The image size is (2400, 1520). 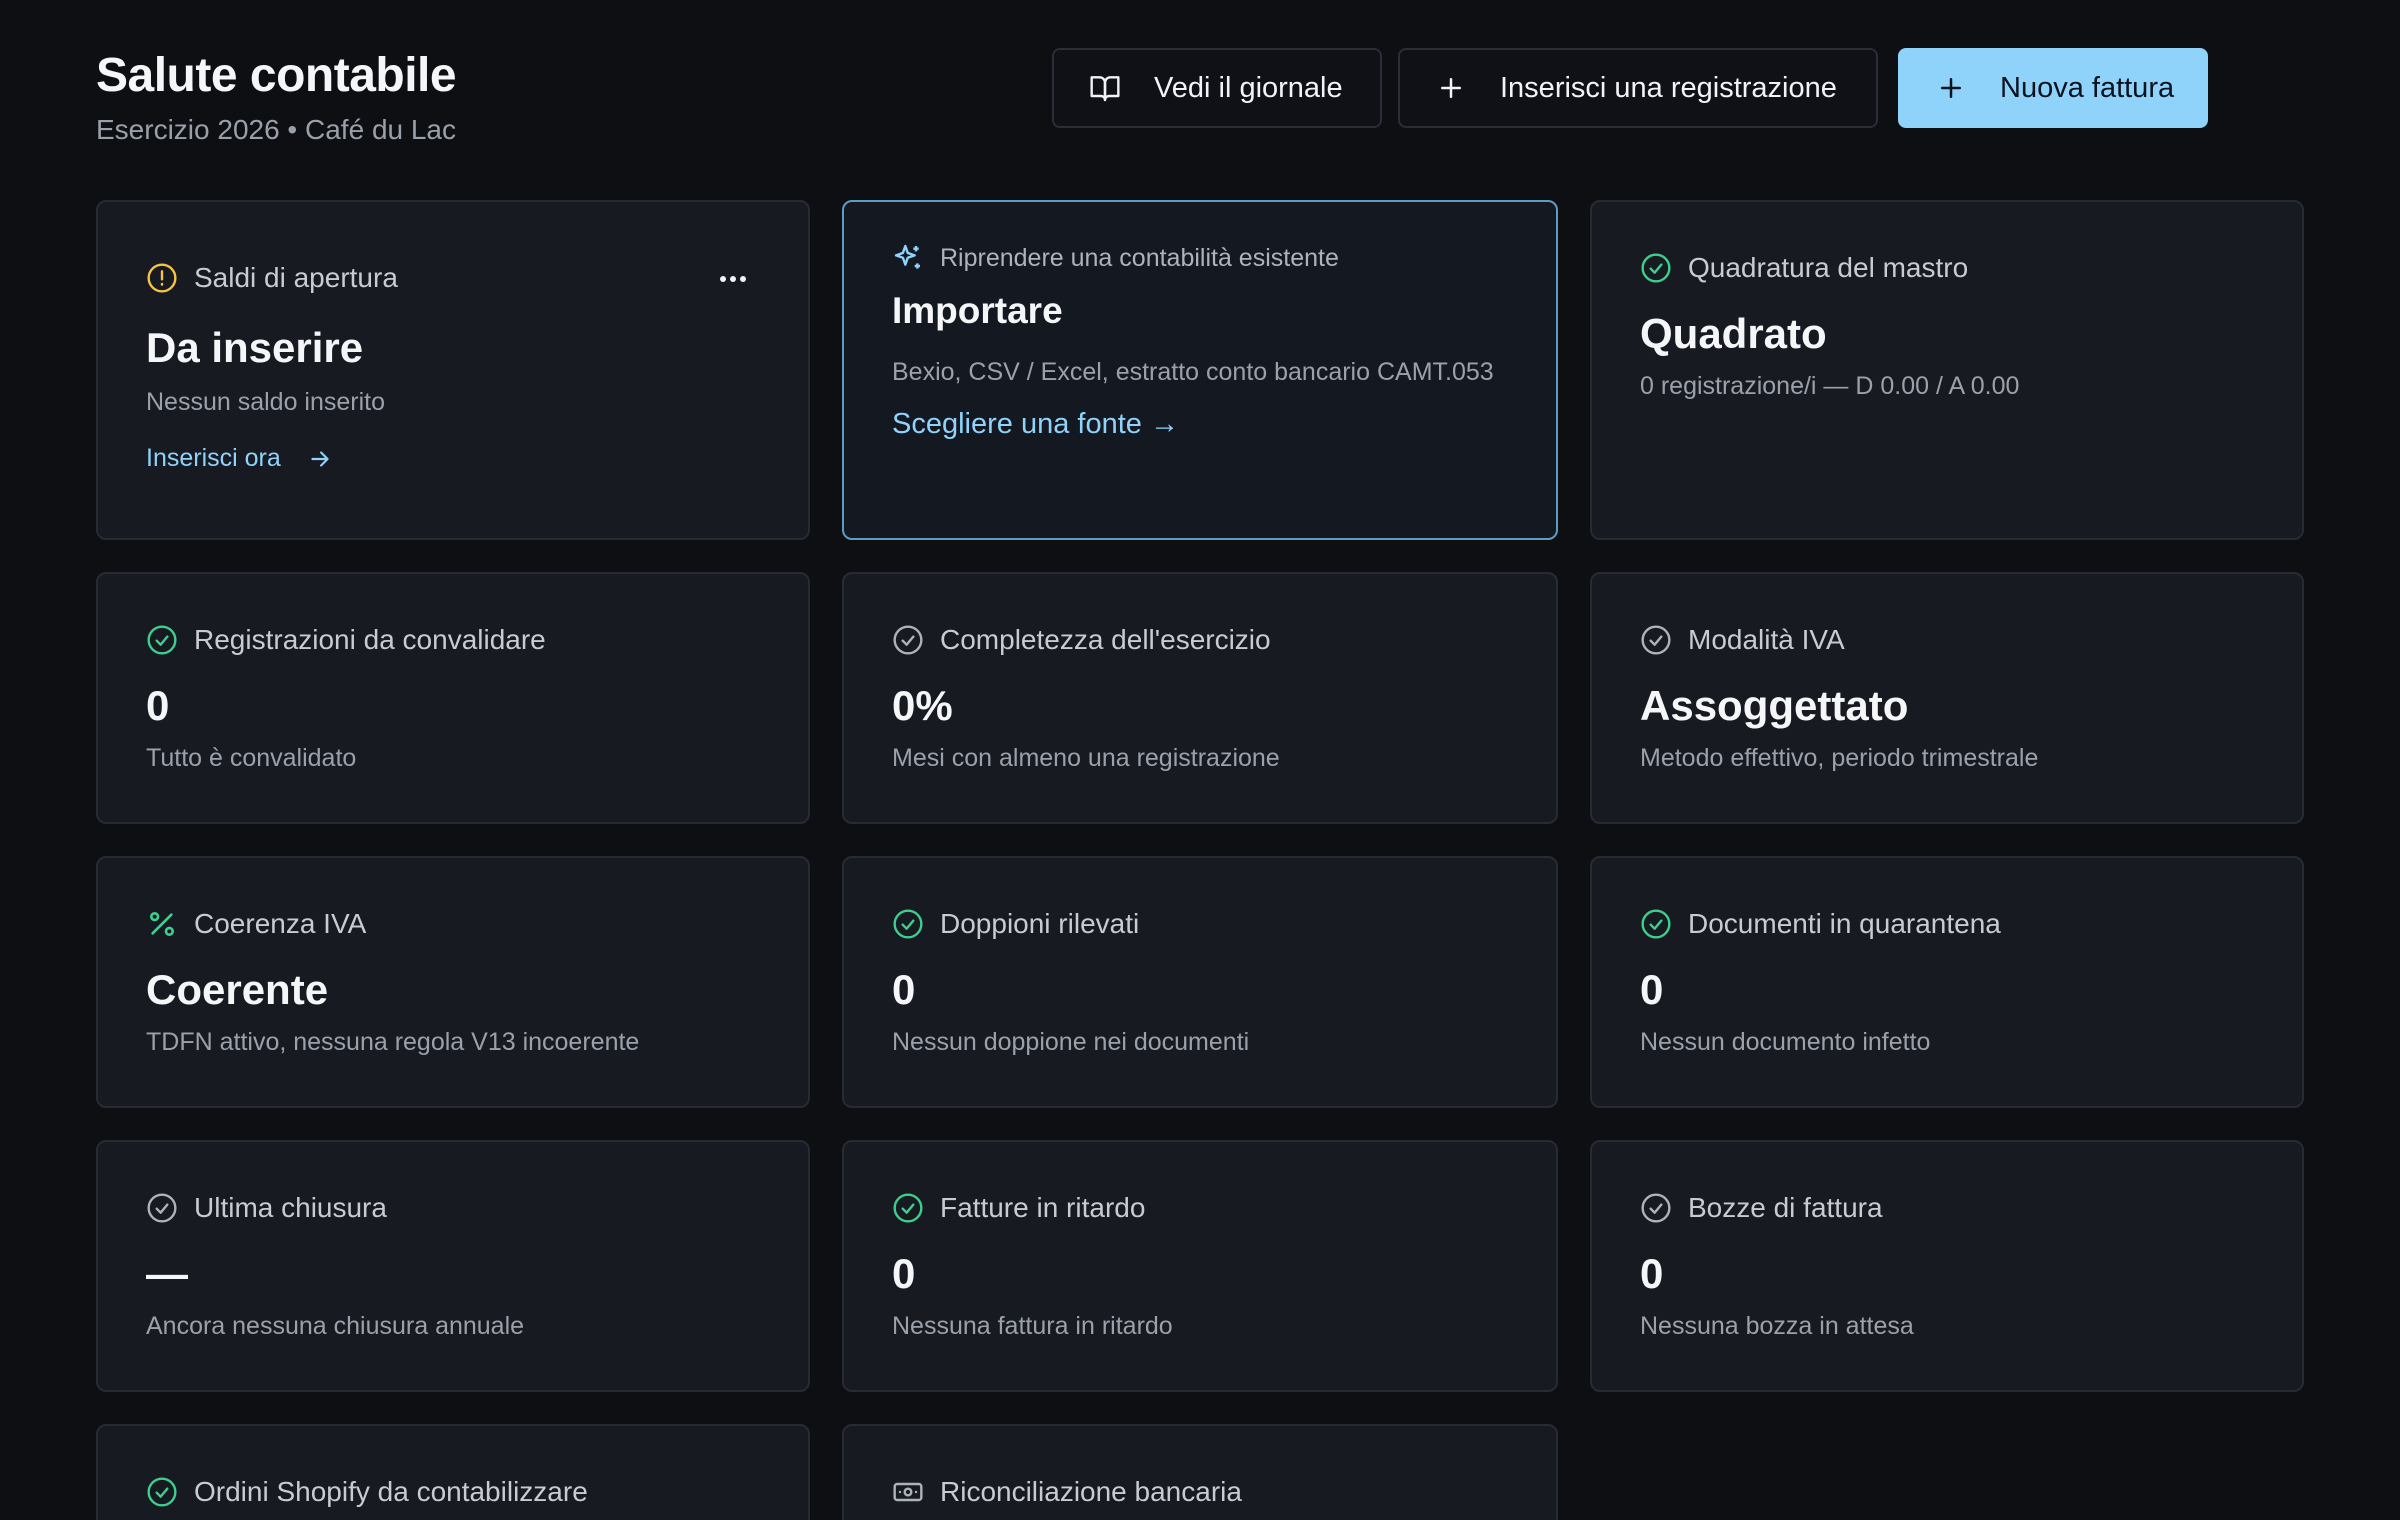 I want to click on card-label: Documenti in quarantena, so click(x=1844, y=923).